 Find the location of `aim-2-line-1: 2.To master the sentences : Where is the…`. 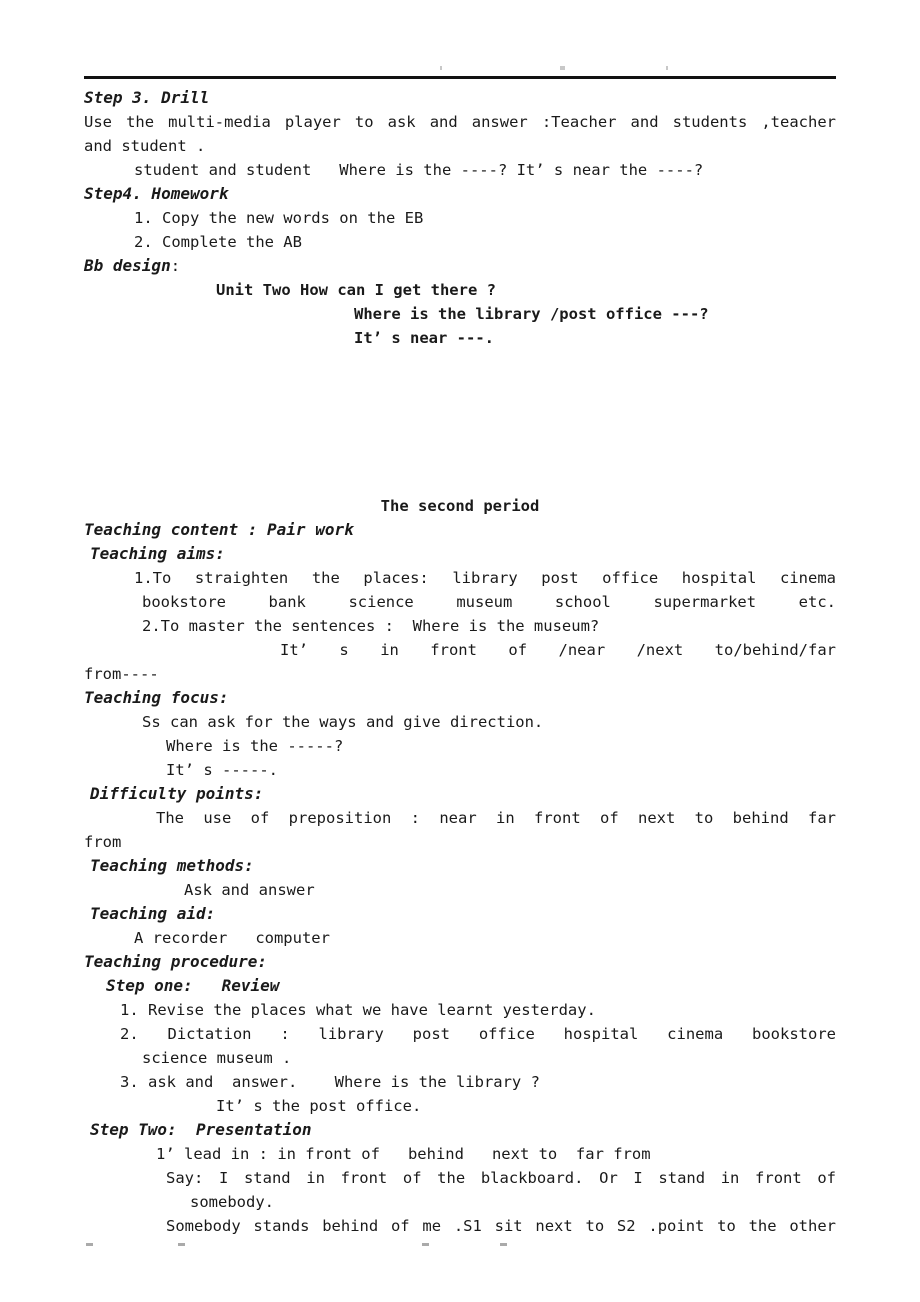

aim-2-line-1: 2.To master the sentences : Where is the… is located at coordinates (371, 626).